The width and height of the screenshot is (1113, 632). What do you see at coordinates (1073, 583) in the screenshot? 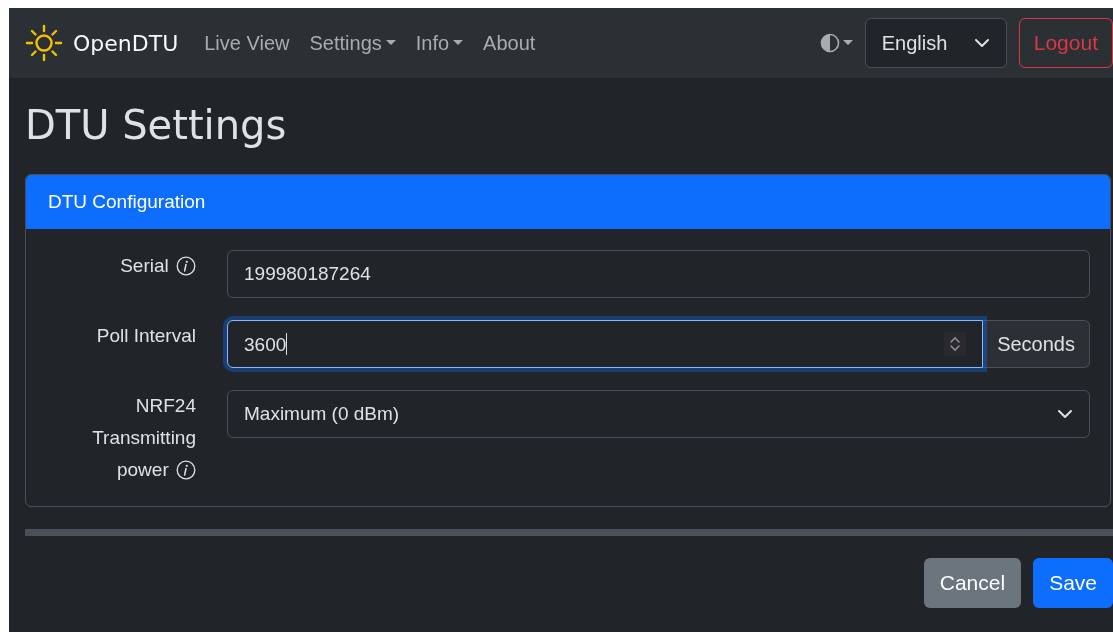
I see `save-button: Save` at bounding box center [1073, 583].